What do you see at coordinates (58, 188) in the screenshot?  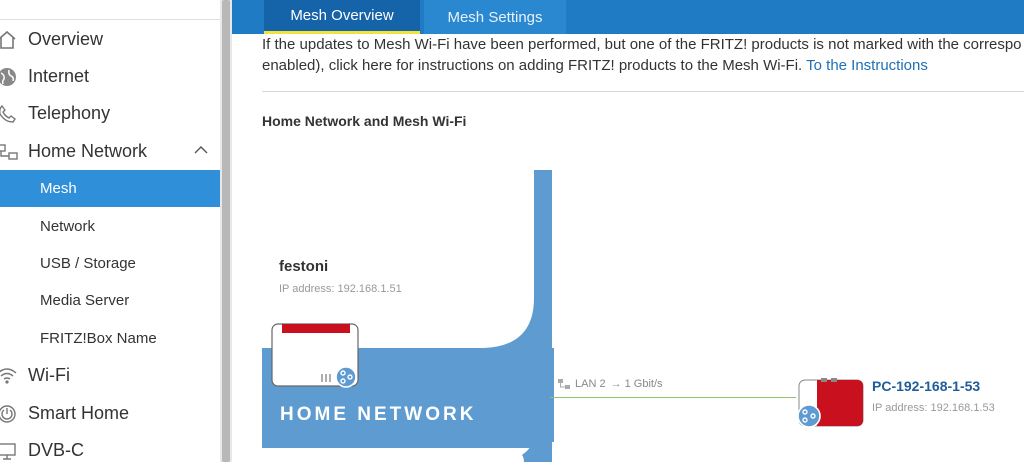 I see `sidebar-subitem-label: Mesh` at bounding box center [58, 188].